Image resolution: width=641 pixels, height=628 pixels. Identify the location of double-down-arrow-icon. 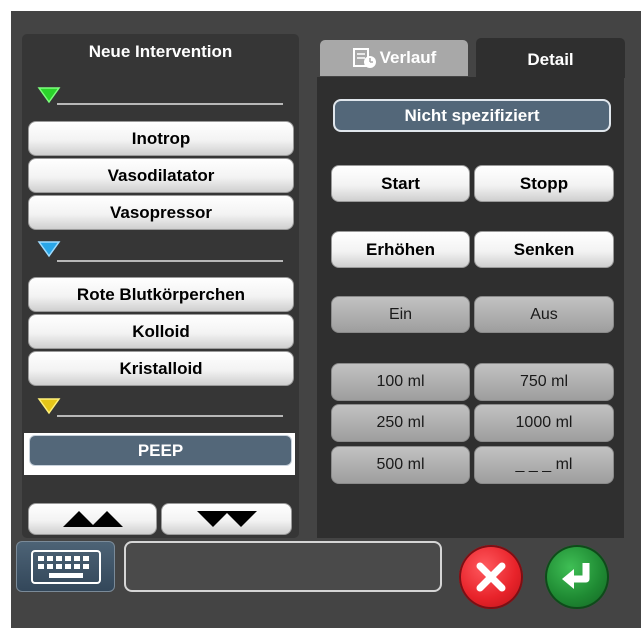
(226, 519).